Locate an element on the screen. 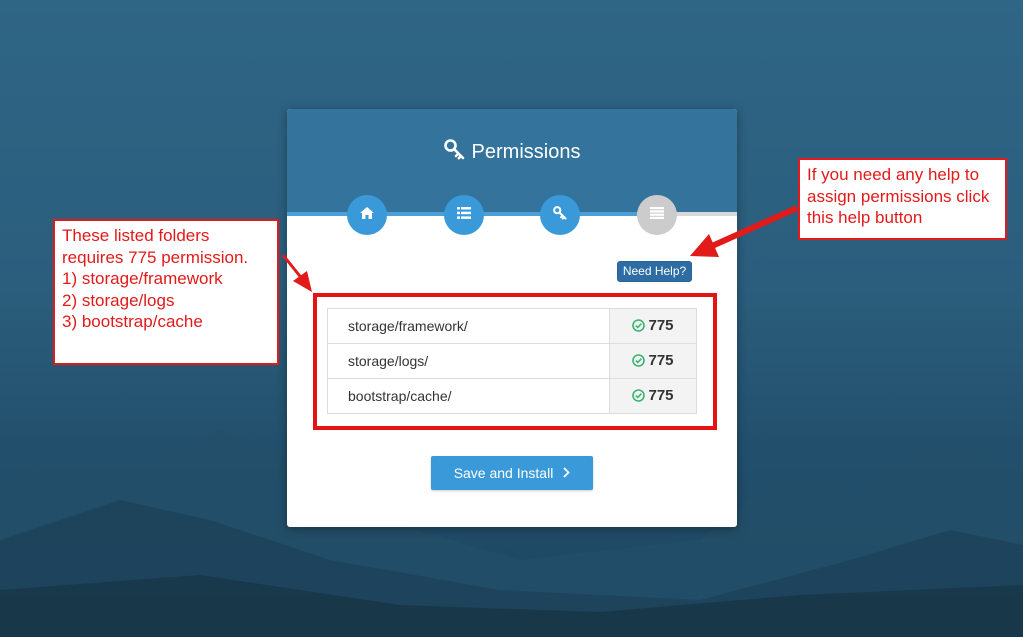 The width and height of the screenshot is (1023, 637). chevron-right-icon is located at coordinates (567, 473).